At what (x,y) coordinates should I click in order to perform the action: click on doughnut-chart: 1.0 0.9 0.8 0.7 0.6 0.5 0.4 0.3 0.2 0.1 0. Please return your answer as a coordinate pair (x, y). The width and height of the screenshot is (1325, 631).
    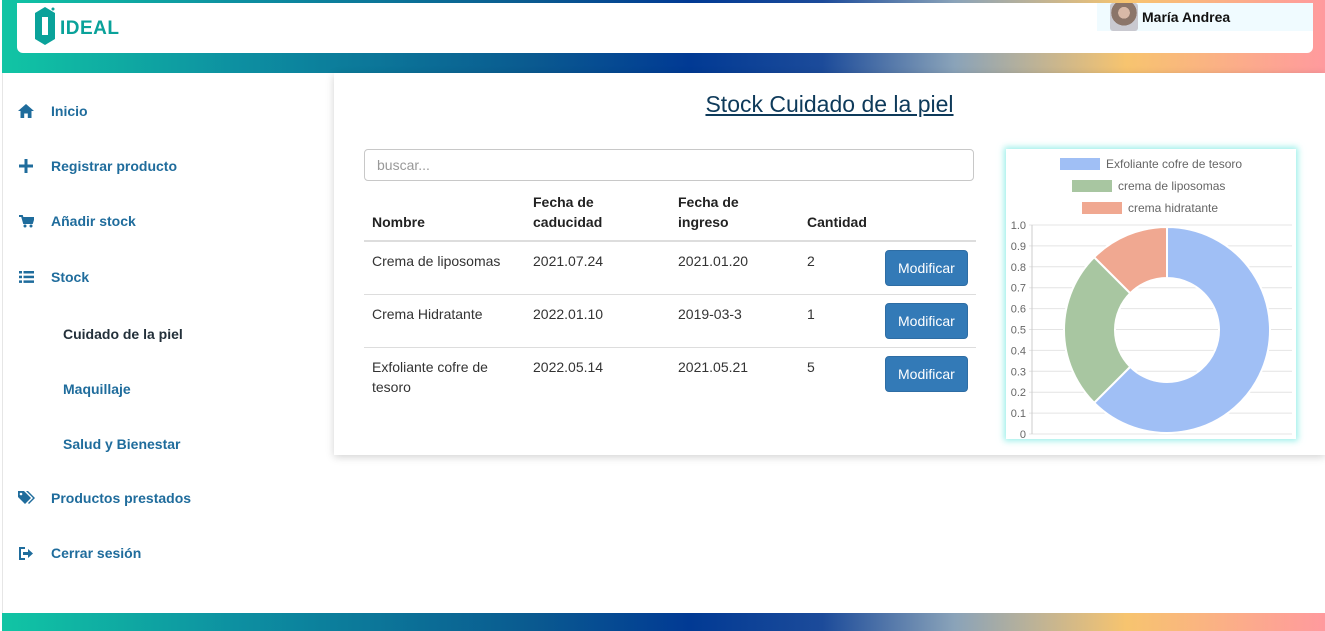
    Looking at the image, I should click on (1151, 329).